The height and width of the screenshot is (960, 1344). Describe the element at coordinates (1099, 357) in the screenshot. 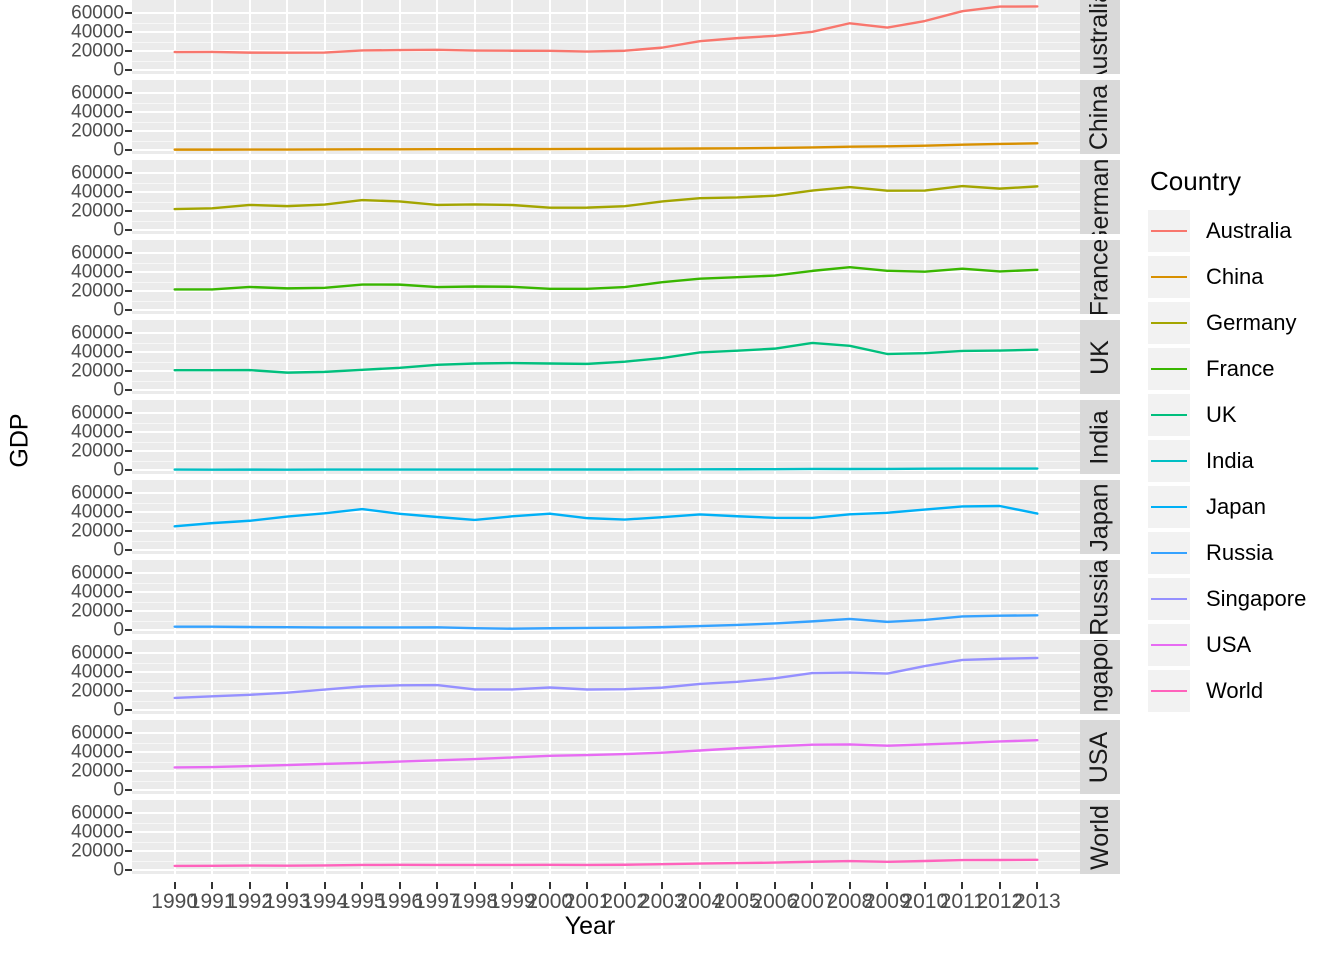

I see `facet-strip-label: UK` at that location.